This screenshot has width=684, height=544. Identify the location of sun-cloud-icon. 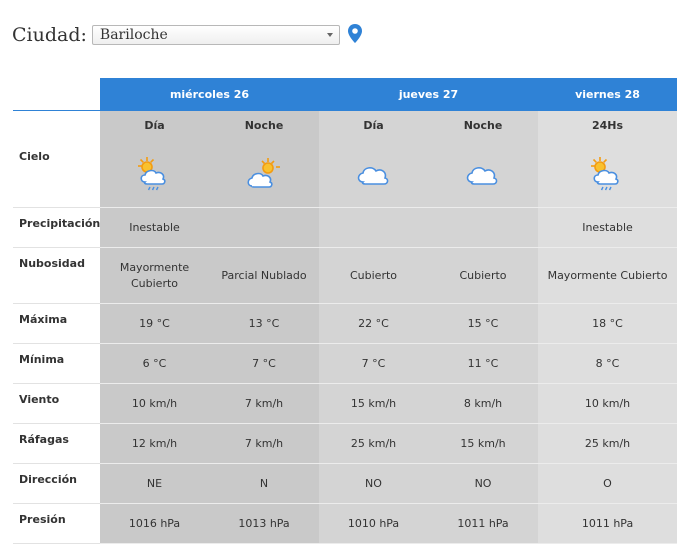
(263, 173).